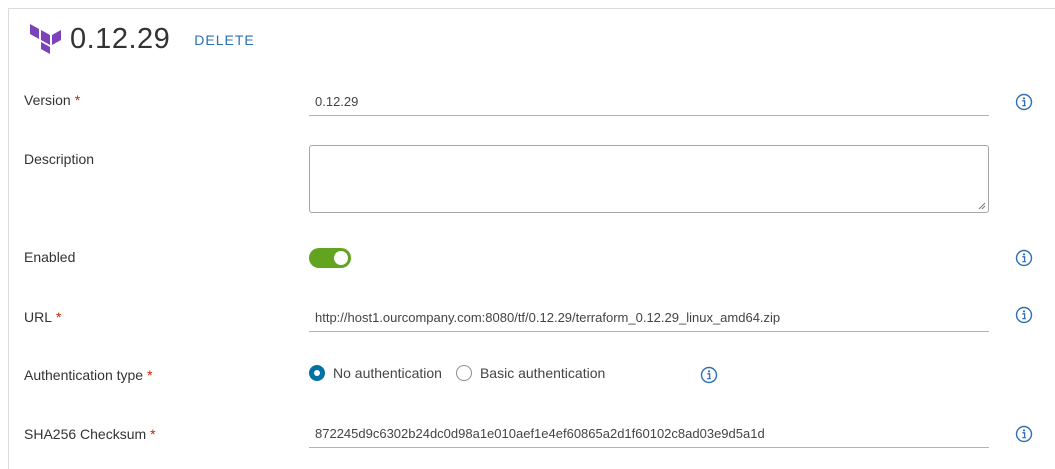 The width and height of the screenshot is (1055, 469). What do you see at coordinates (224, 40) in the screenshot?
I see `delete-button: DELETE` at bounding box center [224, 40].